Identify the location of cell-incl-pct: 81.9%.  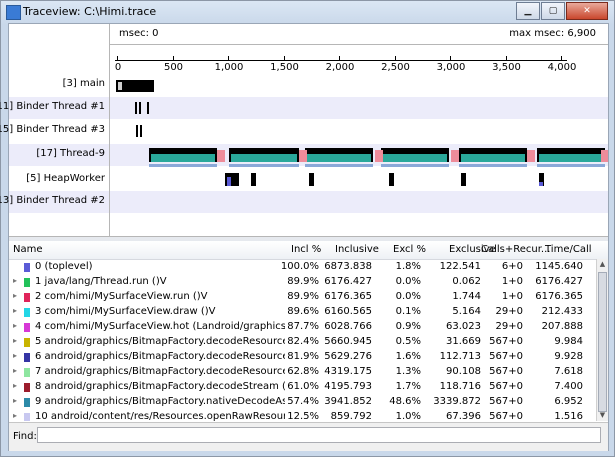
(303, 356).